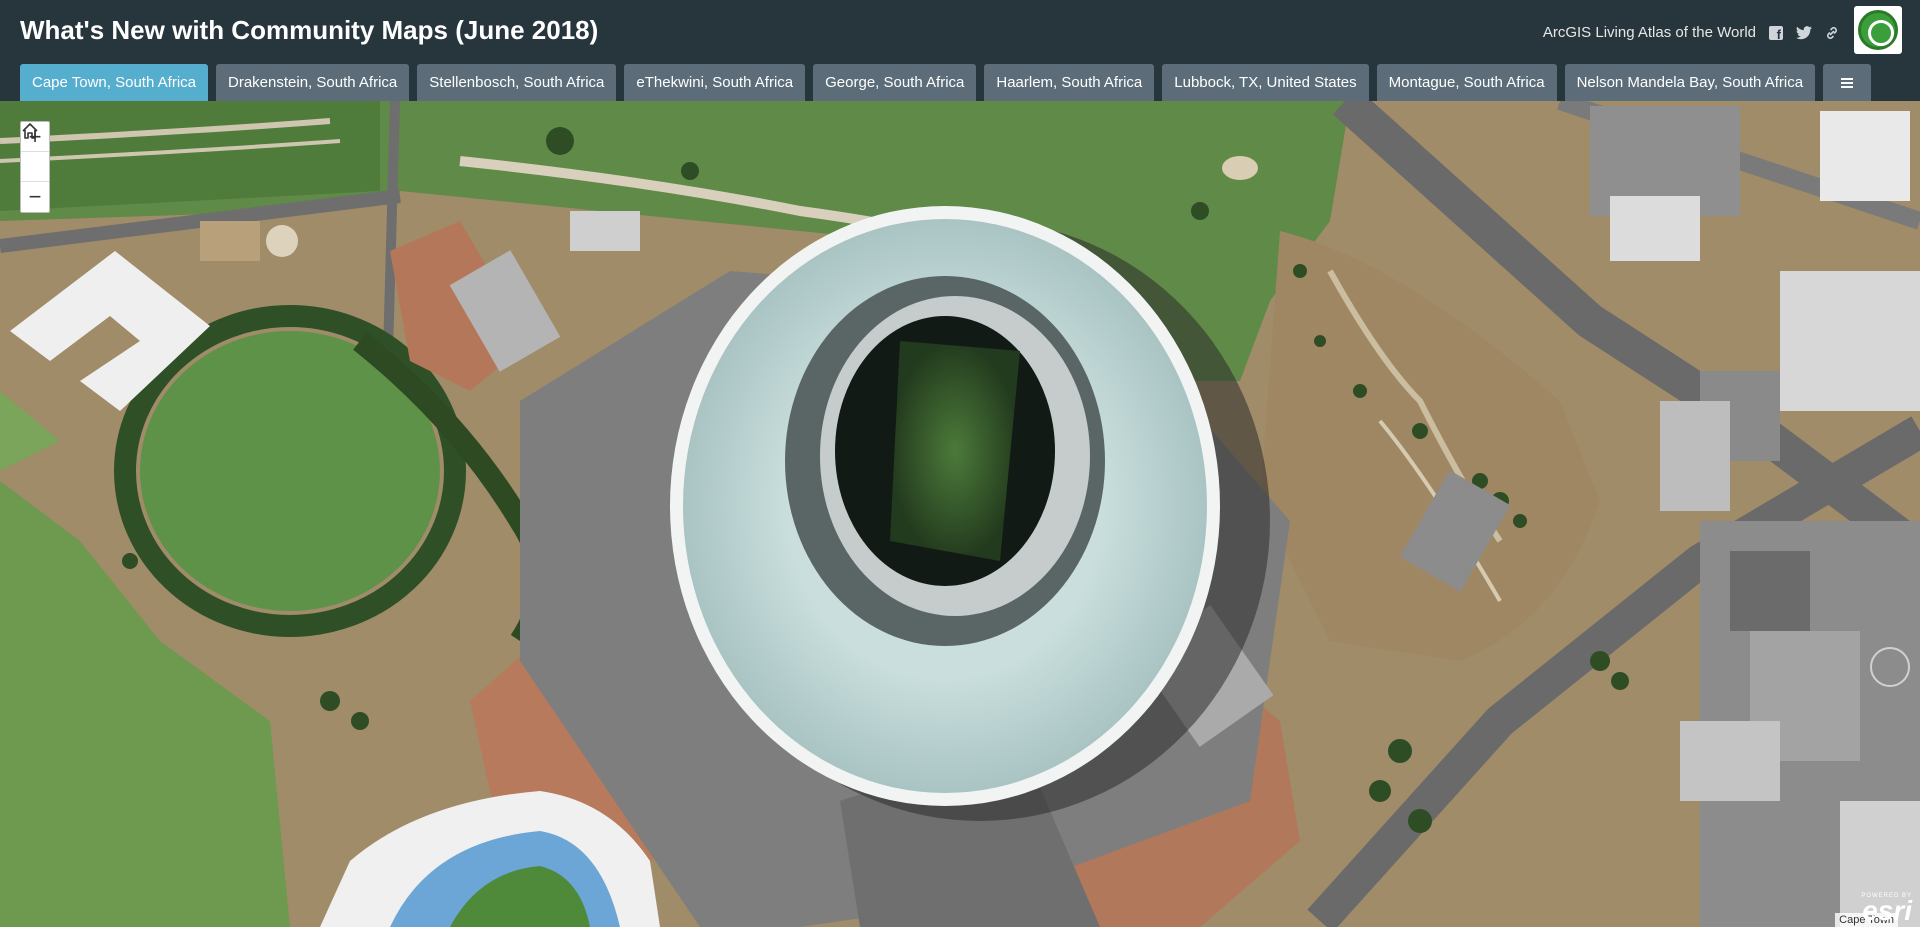 This screenshot has height=927, width=1920. I want to click on tab-cape-town: Cape Town, South Africa, so click(114, 82).